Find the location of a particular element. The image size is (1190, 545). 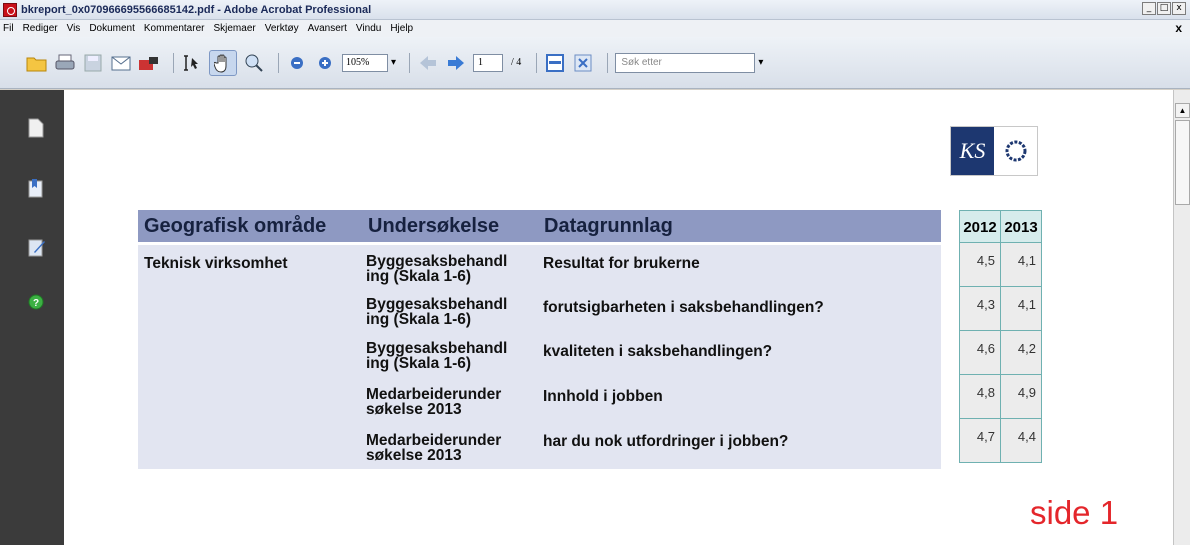

basis-cell: forutsigbarheten i saksbehandlingen? is located at coordinates (683, 307).